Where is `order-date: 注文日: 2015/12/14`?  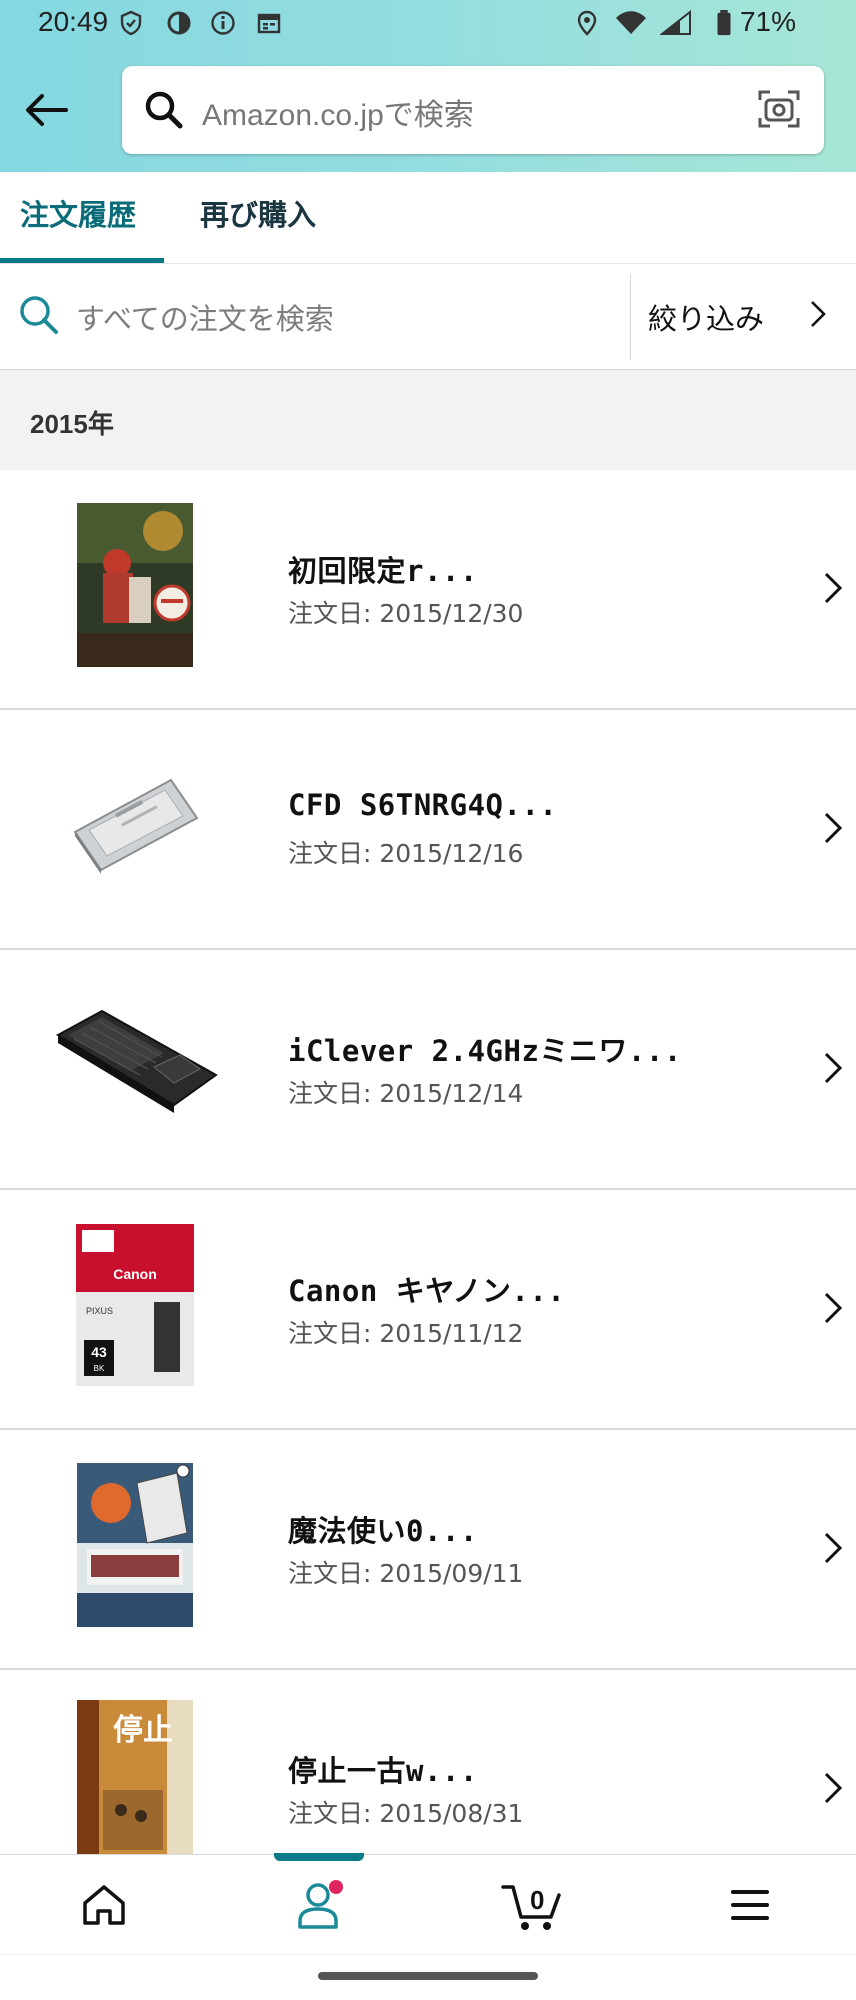
order-date: 注文日: 2015/12/14 is located at coordinates (406, 1093).